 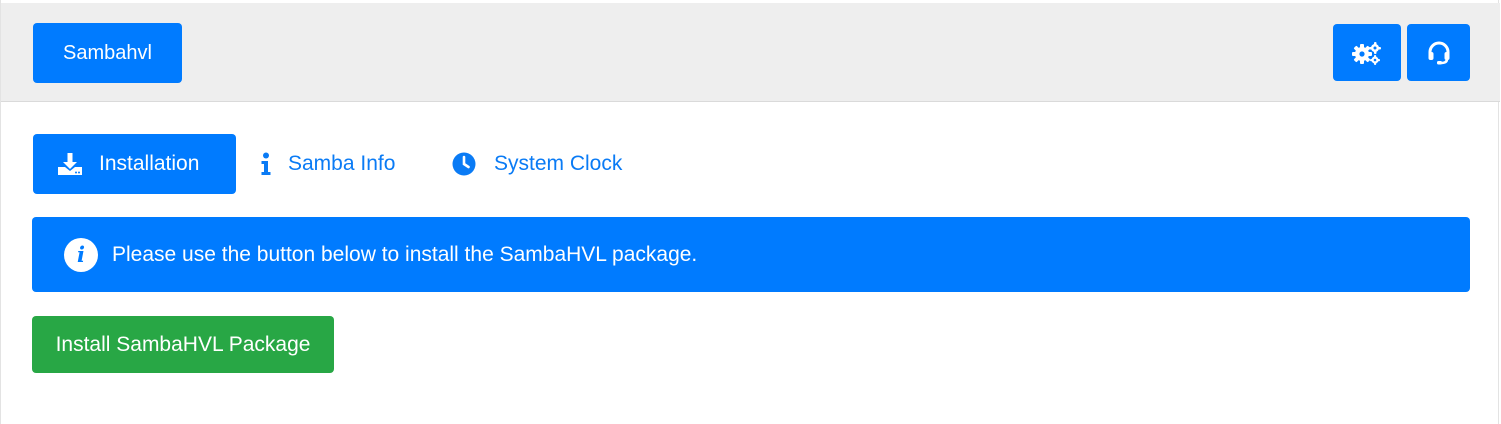 I want to click on info-icon, so click(x=266, y=164).